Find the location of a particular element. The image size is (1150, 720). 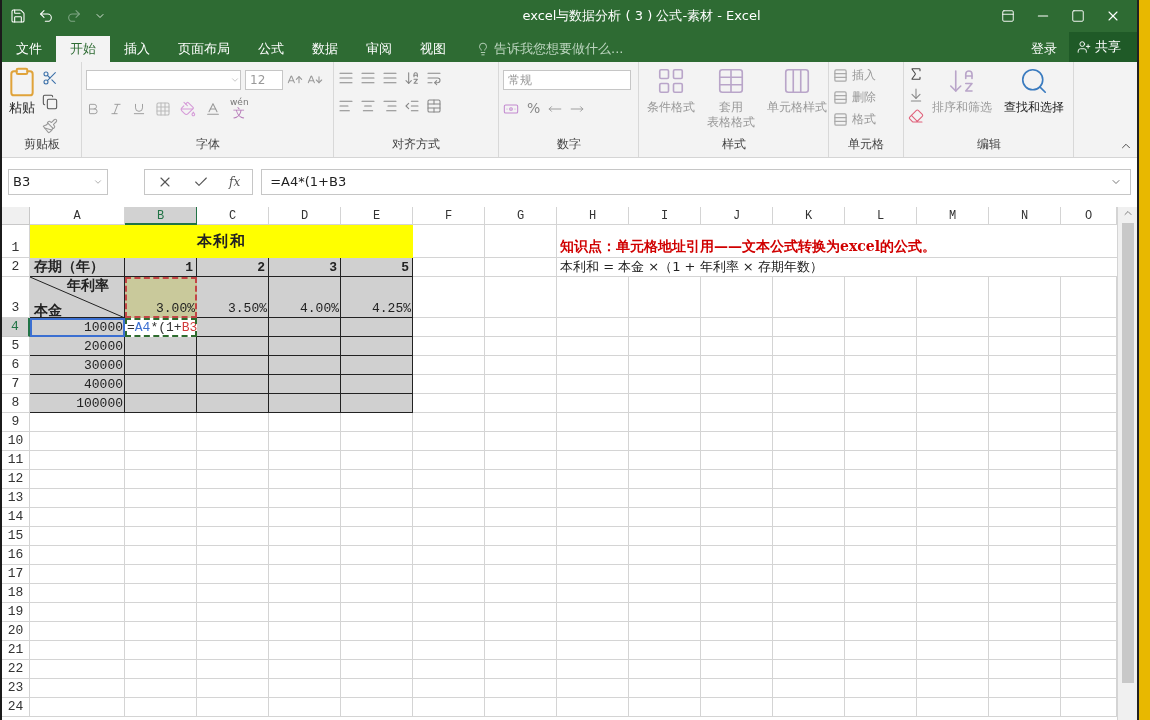

vertical-scrollbar is located at coordinates (1127, 463).